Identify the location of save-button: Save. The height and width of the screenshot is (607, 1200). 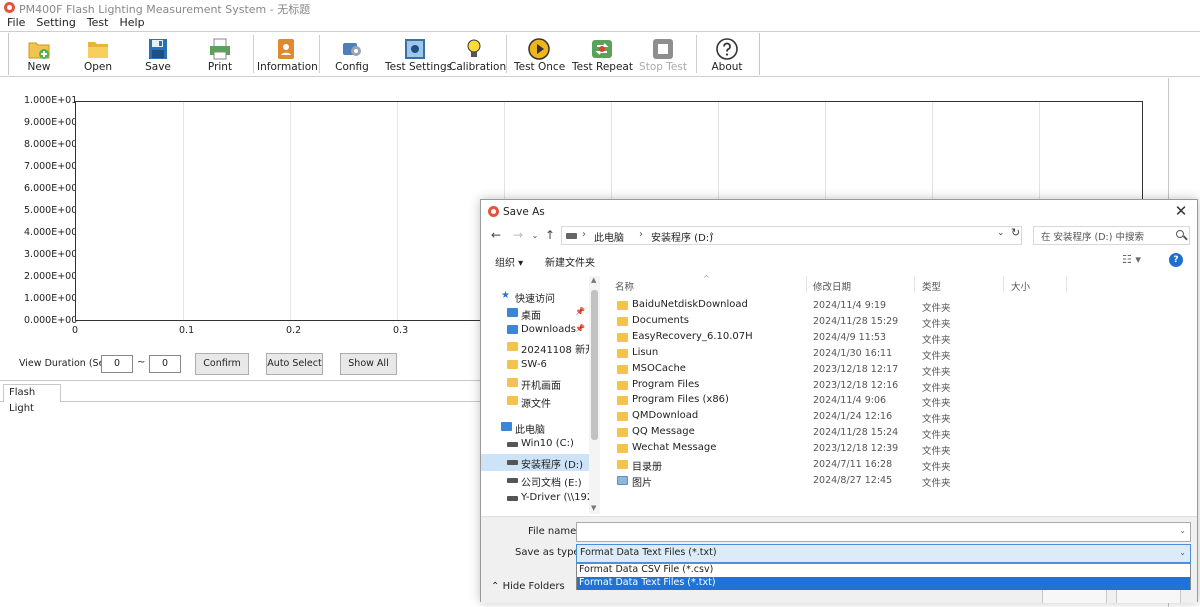
(158, 54).